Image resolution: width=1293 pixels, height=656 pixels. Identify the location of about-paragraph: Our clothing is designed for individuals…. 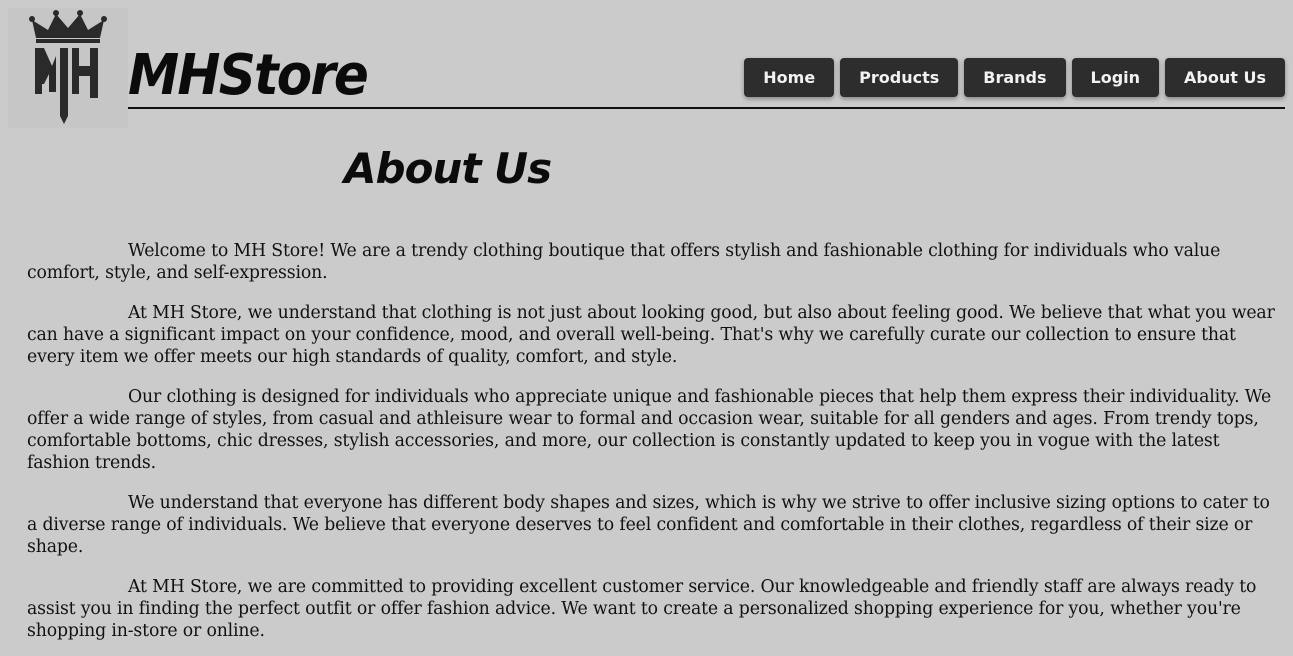
(649, 430).